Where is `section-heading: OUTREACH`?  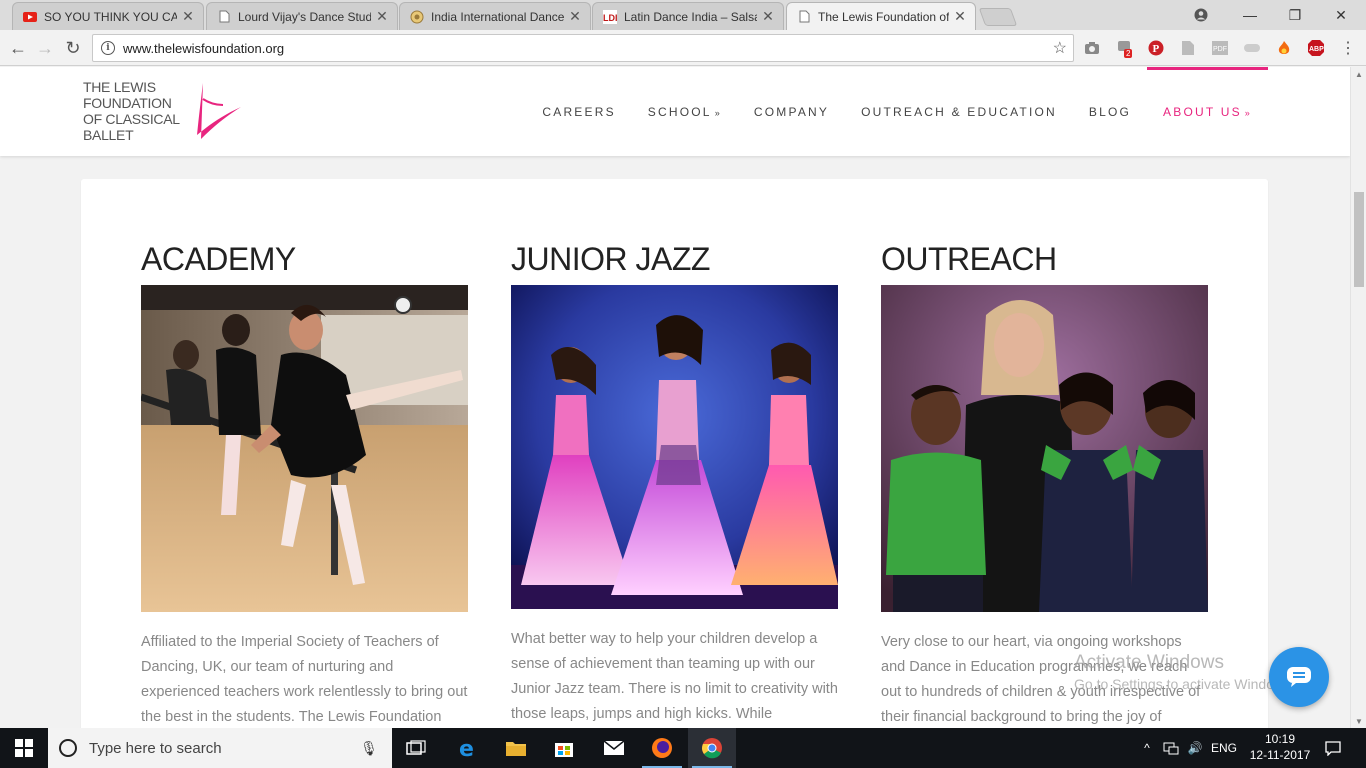 section-heading: OUTREACH is located at coordinates (969, 259).